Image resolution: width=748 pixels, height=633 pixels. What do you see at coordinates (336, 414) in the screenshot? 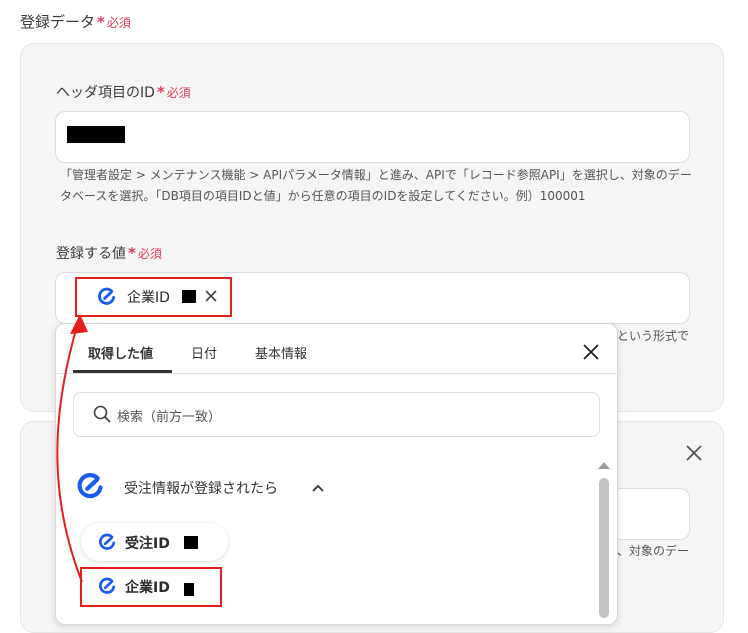
I see `search-input: 検索（前方一致）` at bounding box center [336, 414].